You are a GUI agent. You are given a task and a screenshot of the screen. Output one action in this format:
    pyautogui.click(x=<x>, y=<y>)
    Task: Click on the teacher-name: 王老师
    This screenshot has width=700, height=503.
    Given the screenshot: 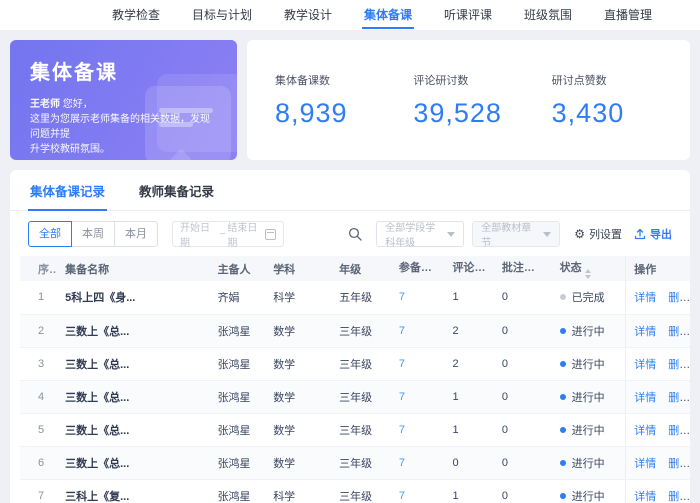 What is the action you would take?
    pyautogui.click(x=45, y=104)
    